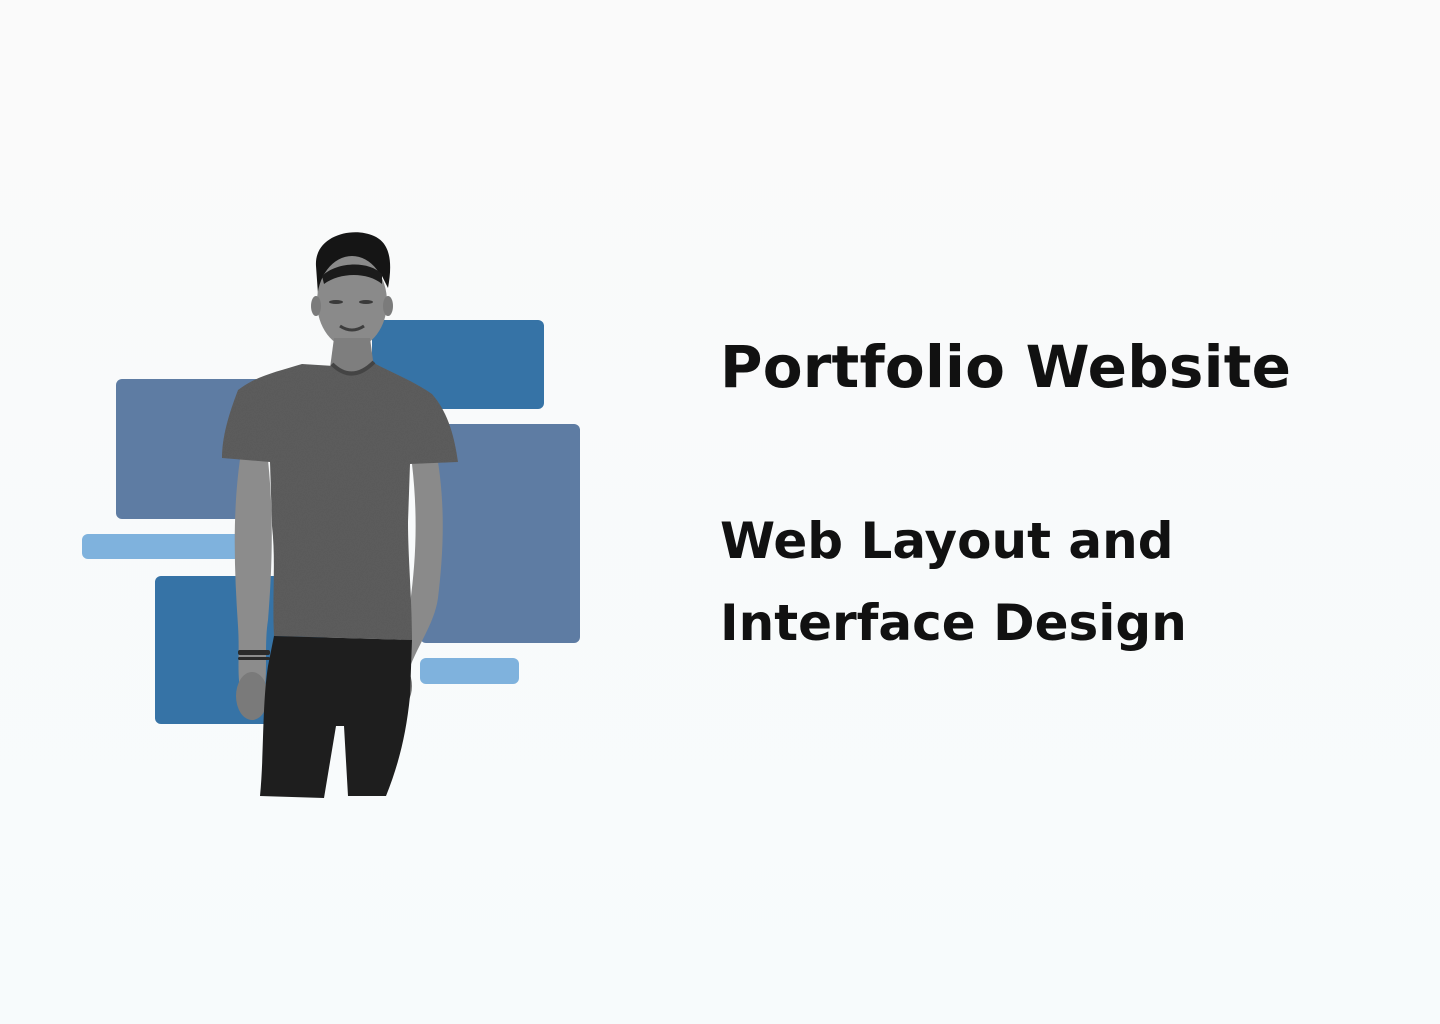 Image resolution: width=1440 pixels, height=1024 pixels. Describe the element at coordinates (336, 717) in the screenshot. I see `person-pants` at that location.